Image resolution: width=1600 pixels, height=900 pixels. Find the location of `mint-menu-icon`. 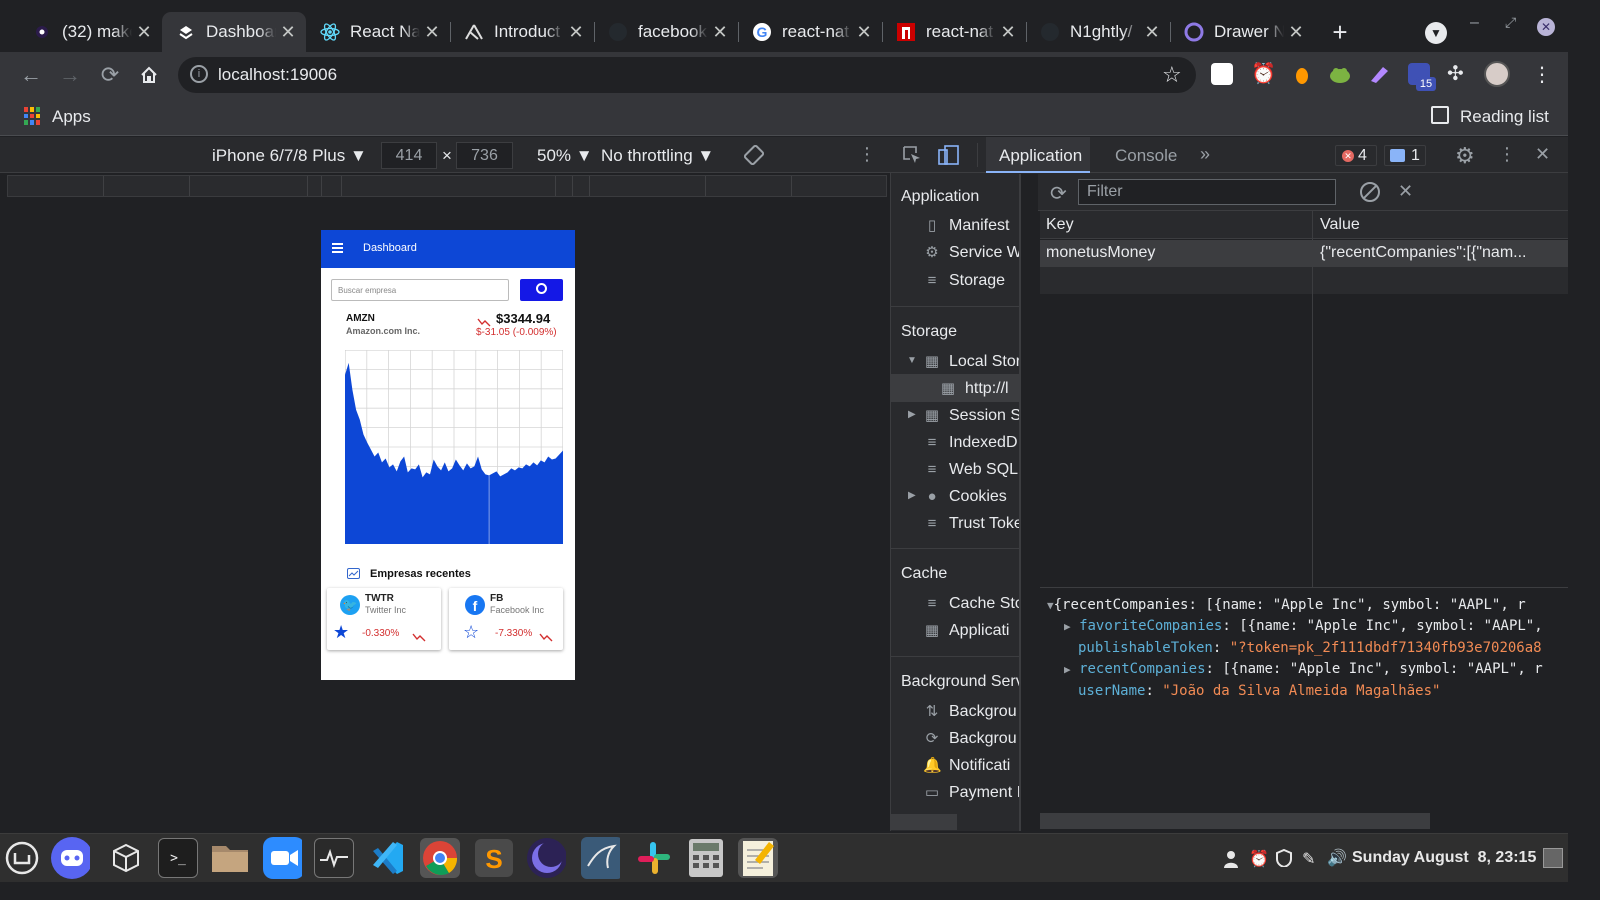

mint-menu-icon is located at coordinates (22, 858).